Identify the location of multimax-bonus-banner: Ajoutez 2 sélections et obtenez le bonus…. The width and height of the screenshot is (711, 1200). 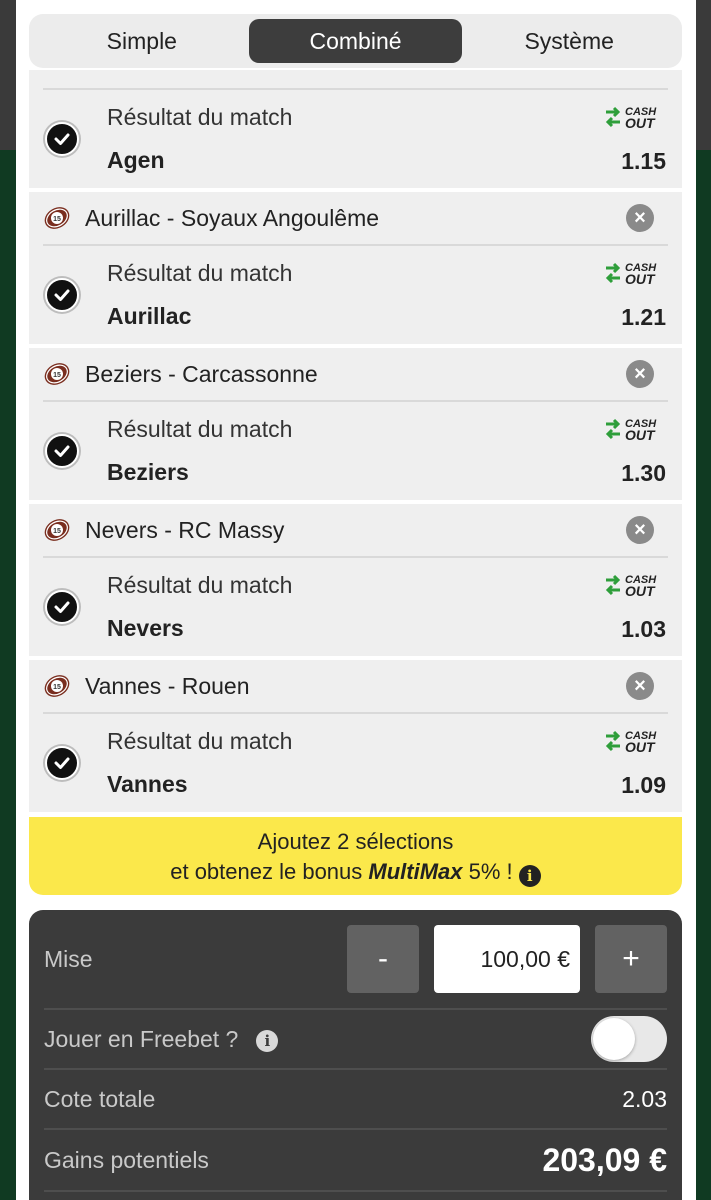
(355, 856).